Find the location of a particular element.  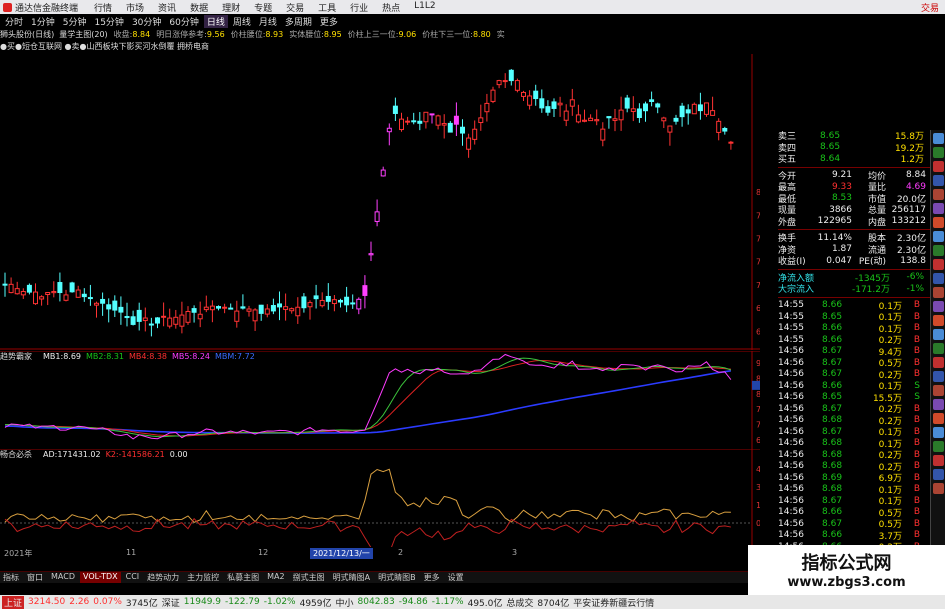

indicator-tab: VOL-TDX is located at coordinates (100, 577).